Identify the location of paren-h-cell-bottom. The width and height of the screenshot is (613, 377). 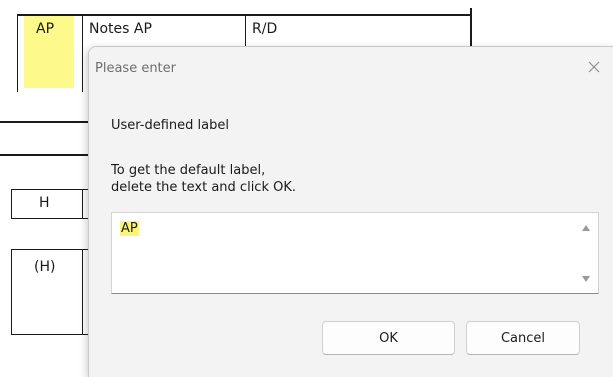
(49, 334).